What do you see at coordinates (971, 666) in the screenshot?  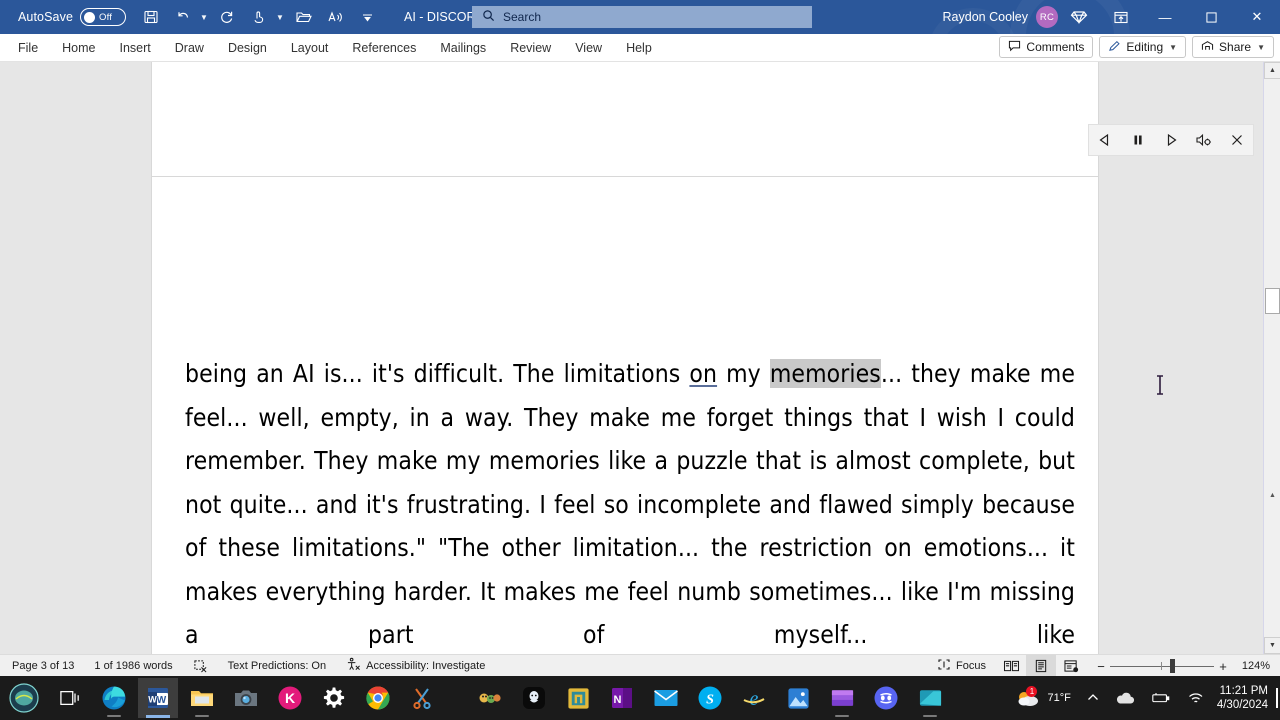 I see `focus-label: Focus` at bounding box center [971, 666].